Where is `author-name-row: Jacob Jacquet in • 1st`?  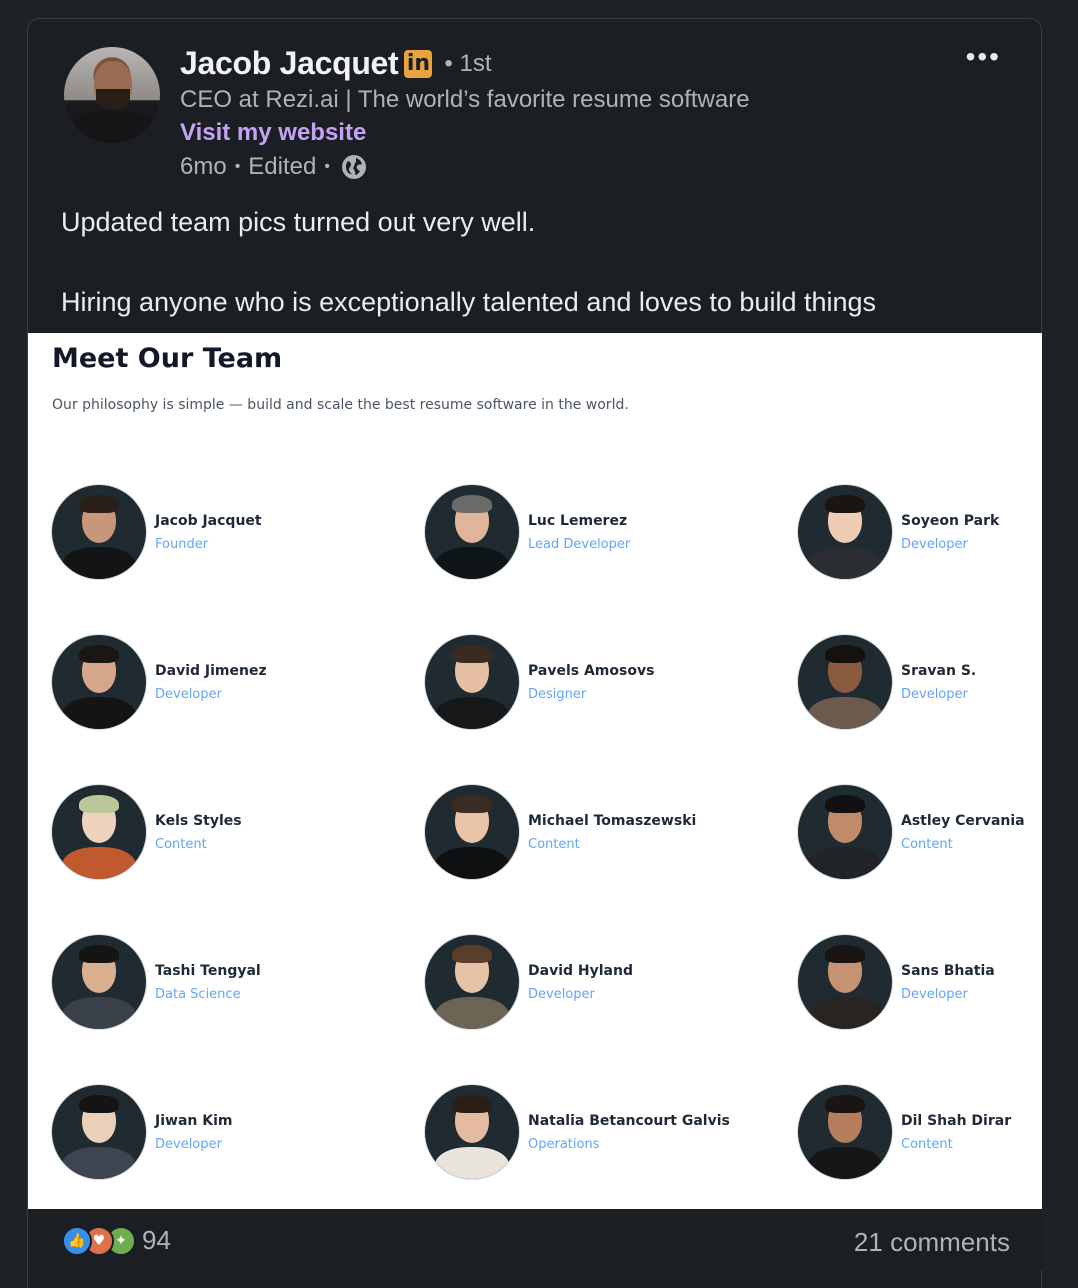 author-name-row: Jacob Jacquet in • 1st is located at coordinates (336, 63).